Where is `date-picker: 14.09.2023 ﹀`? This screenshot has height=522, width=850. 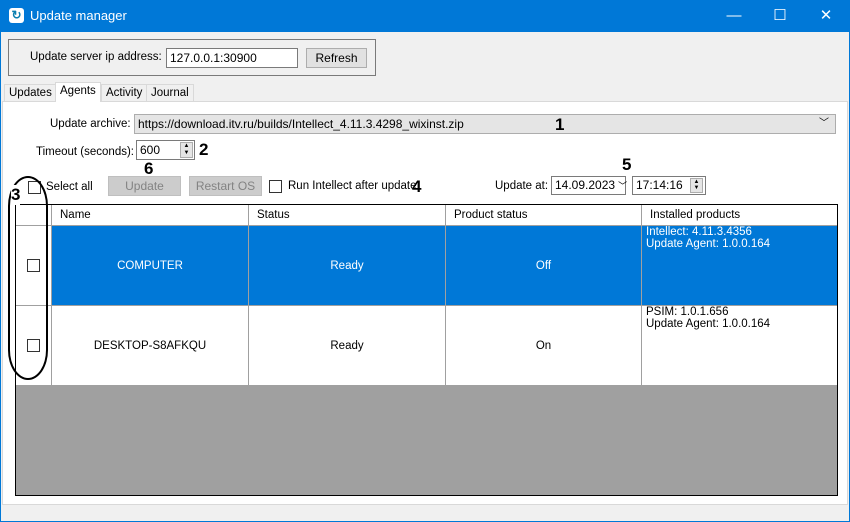 date-picker: 14.09.2023 ﹀ is located at coordinates (589, 185).